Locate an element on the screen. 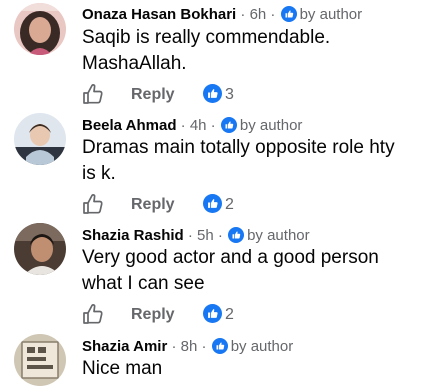  reaction-count: 3 is located at coordinates (229, 94).